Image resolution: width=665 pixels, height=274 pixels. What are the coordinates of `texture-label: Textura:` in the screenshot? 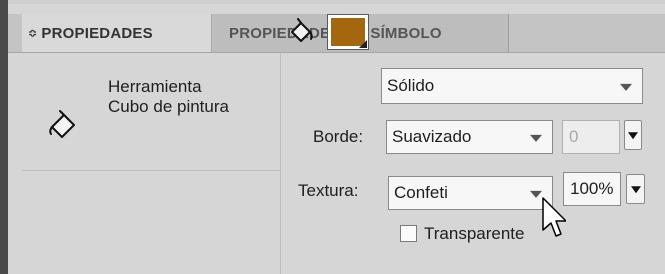 It's located at (328, 190).